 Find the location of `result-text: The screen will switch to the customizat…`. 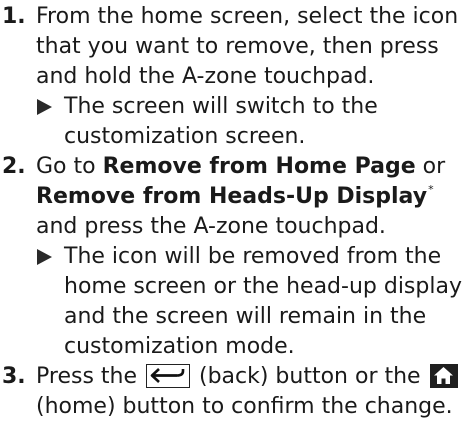

result-text: The screen will switch to the customizat… is located at coordinates (221, 121).